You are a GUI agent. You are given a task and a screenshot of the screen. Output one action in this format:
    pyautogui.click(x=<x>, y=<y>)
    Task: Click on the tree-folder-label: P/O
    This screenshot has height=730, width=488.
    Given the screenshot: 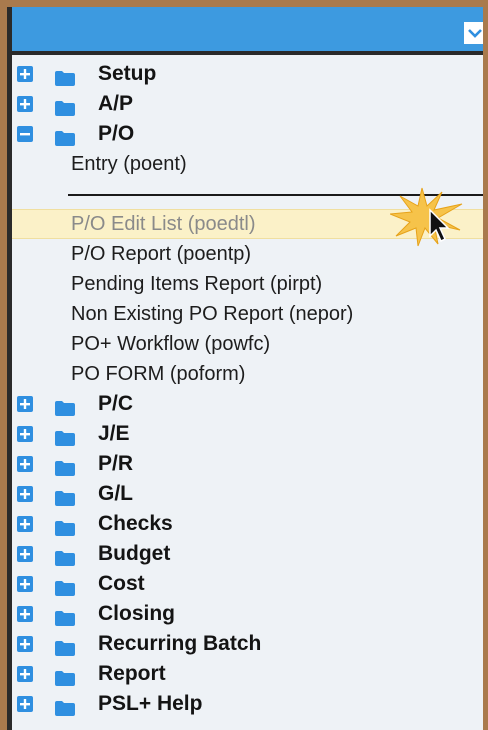 What is the action you would take?
    pyautogui.click(x=116, y=133)
    